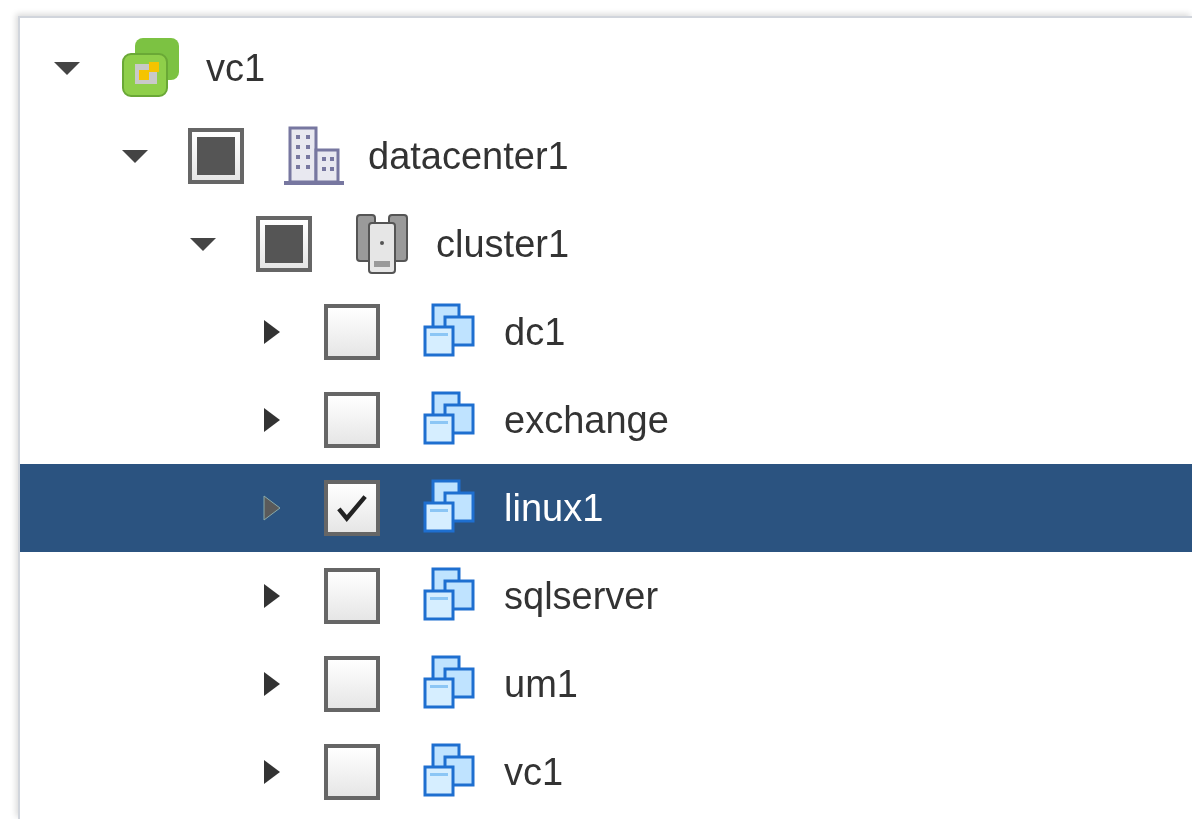 This screenshot has height=819, width=1192. What do you see at coordinates (606, 684) in the screenshot?
I see `tree-row: um1` at bounding box center [606, 684].